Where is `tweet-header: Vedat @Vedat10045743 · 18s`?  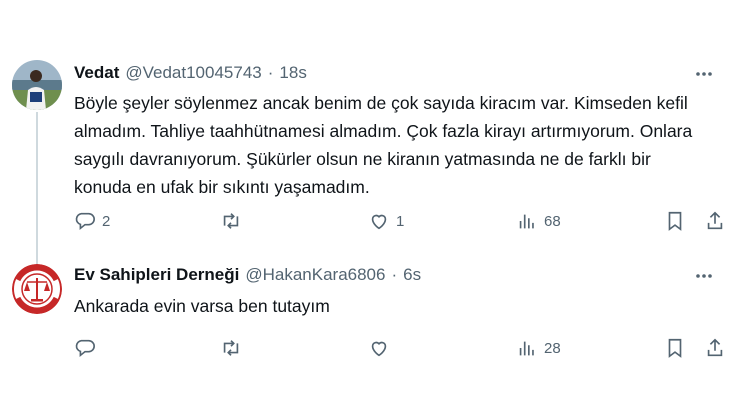
tweet-header: Vedat @Vedat10045743 · 18s is located at coordinates (392, 73).